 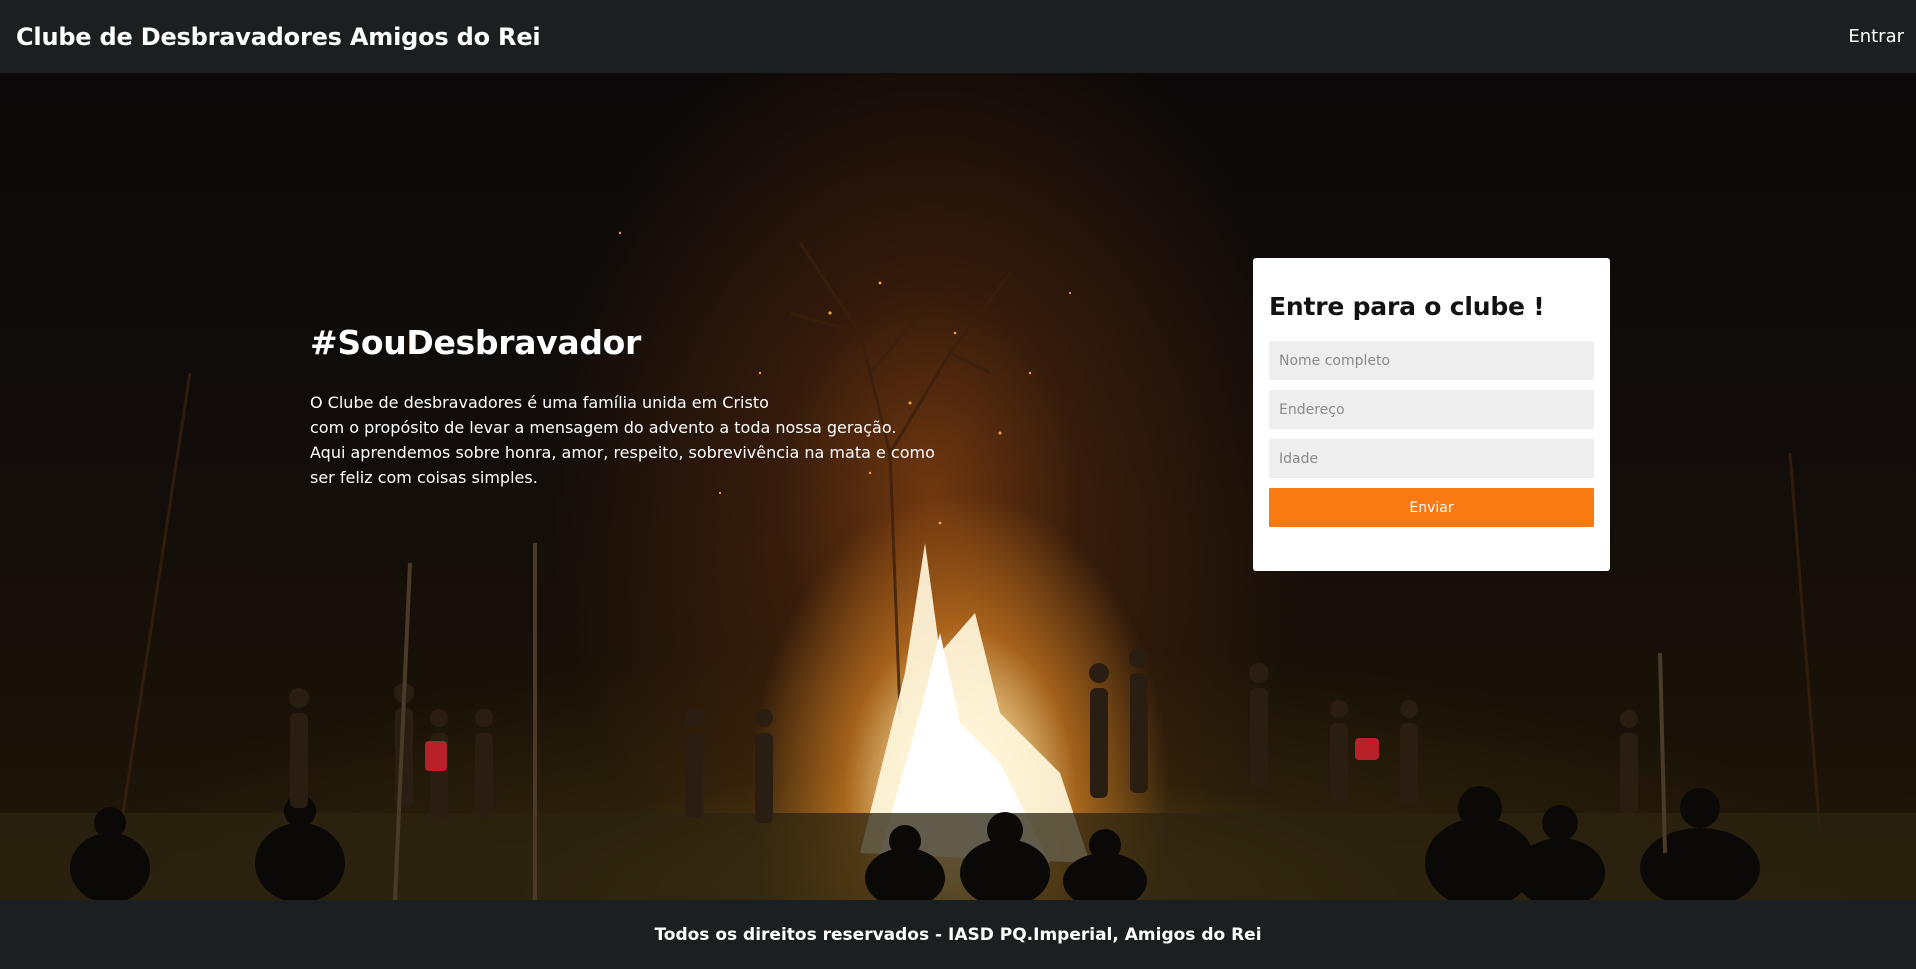 I want to click on signup-form: Entre para o clube ! Enviar, so click(x=1431, y=414).